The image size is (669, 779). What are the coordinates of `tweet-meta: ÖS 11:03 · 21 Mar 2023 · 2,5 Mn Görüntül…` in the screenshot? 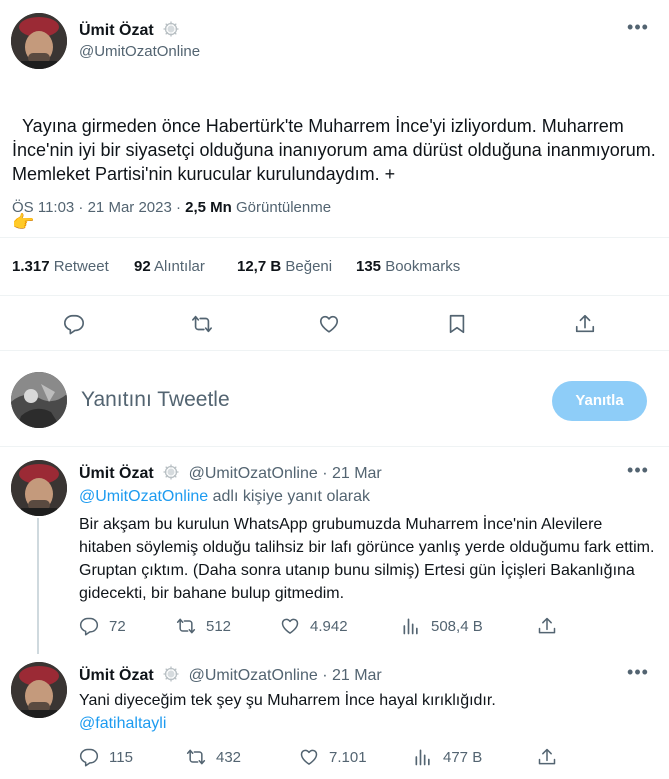 It's located at (171, 207).